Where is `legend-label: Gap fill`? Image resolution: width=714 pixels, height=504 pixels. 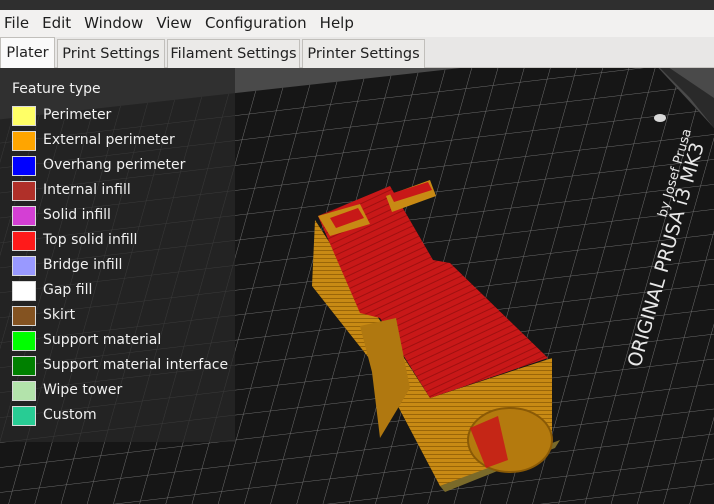 legend-label: Gap fill is located at coordinates (68, 290).